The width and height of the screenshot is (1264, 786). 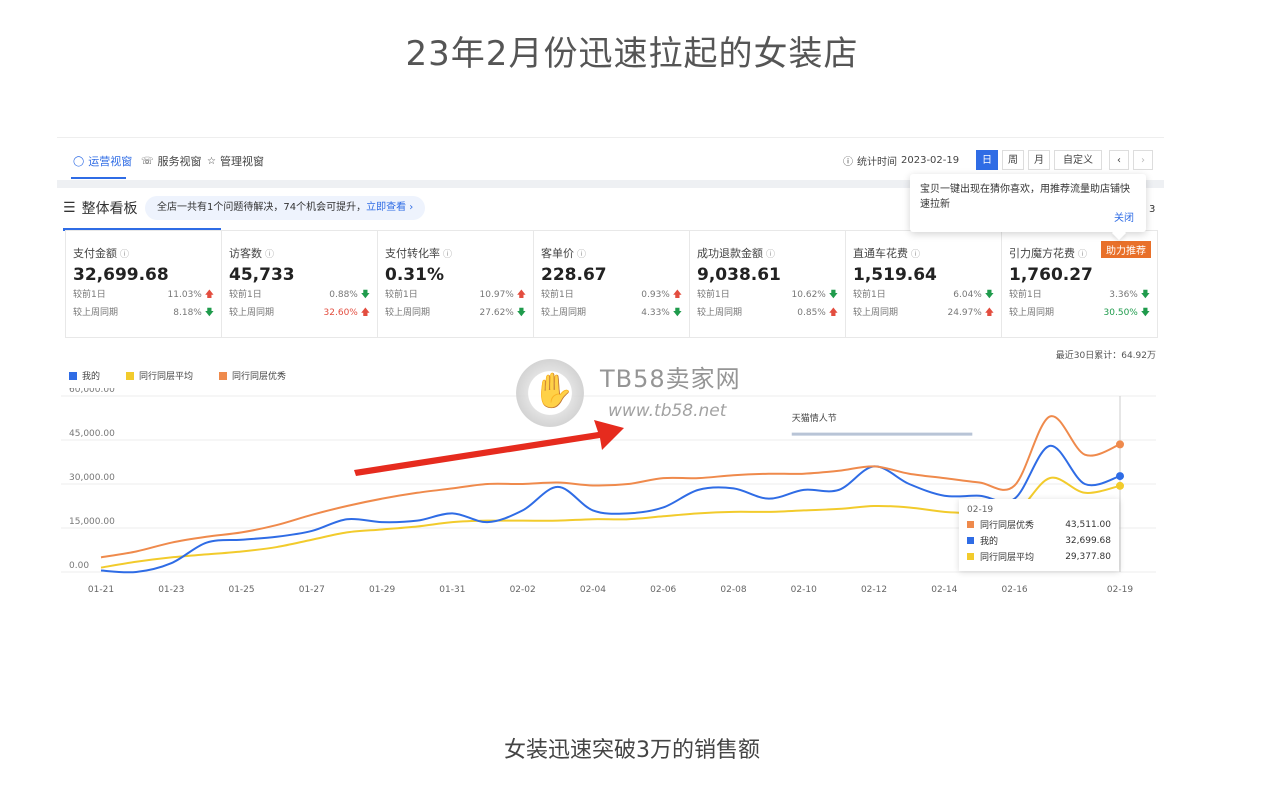 What do you see at coordinates (262, 207) in the screenshot?
I see `banner-text: 全店一共有1个问题待解决，74个机会可提升，` at bounding box center [262, 207].